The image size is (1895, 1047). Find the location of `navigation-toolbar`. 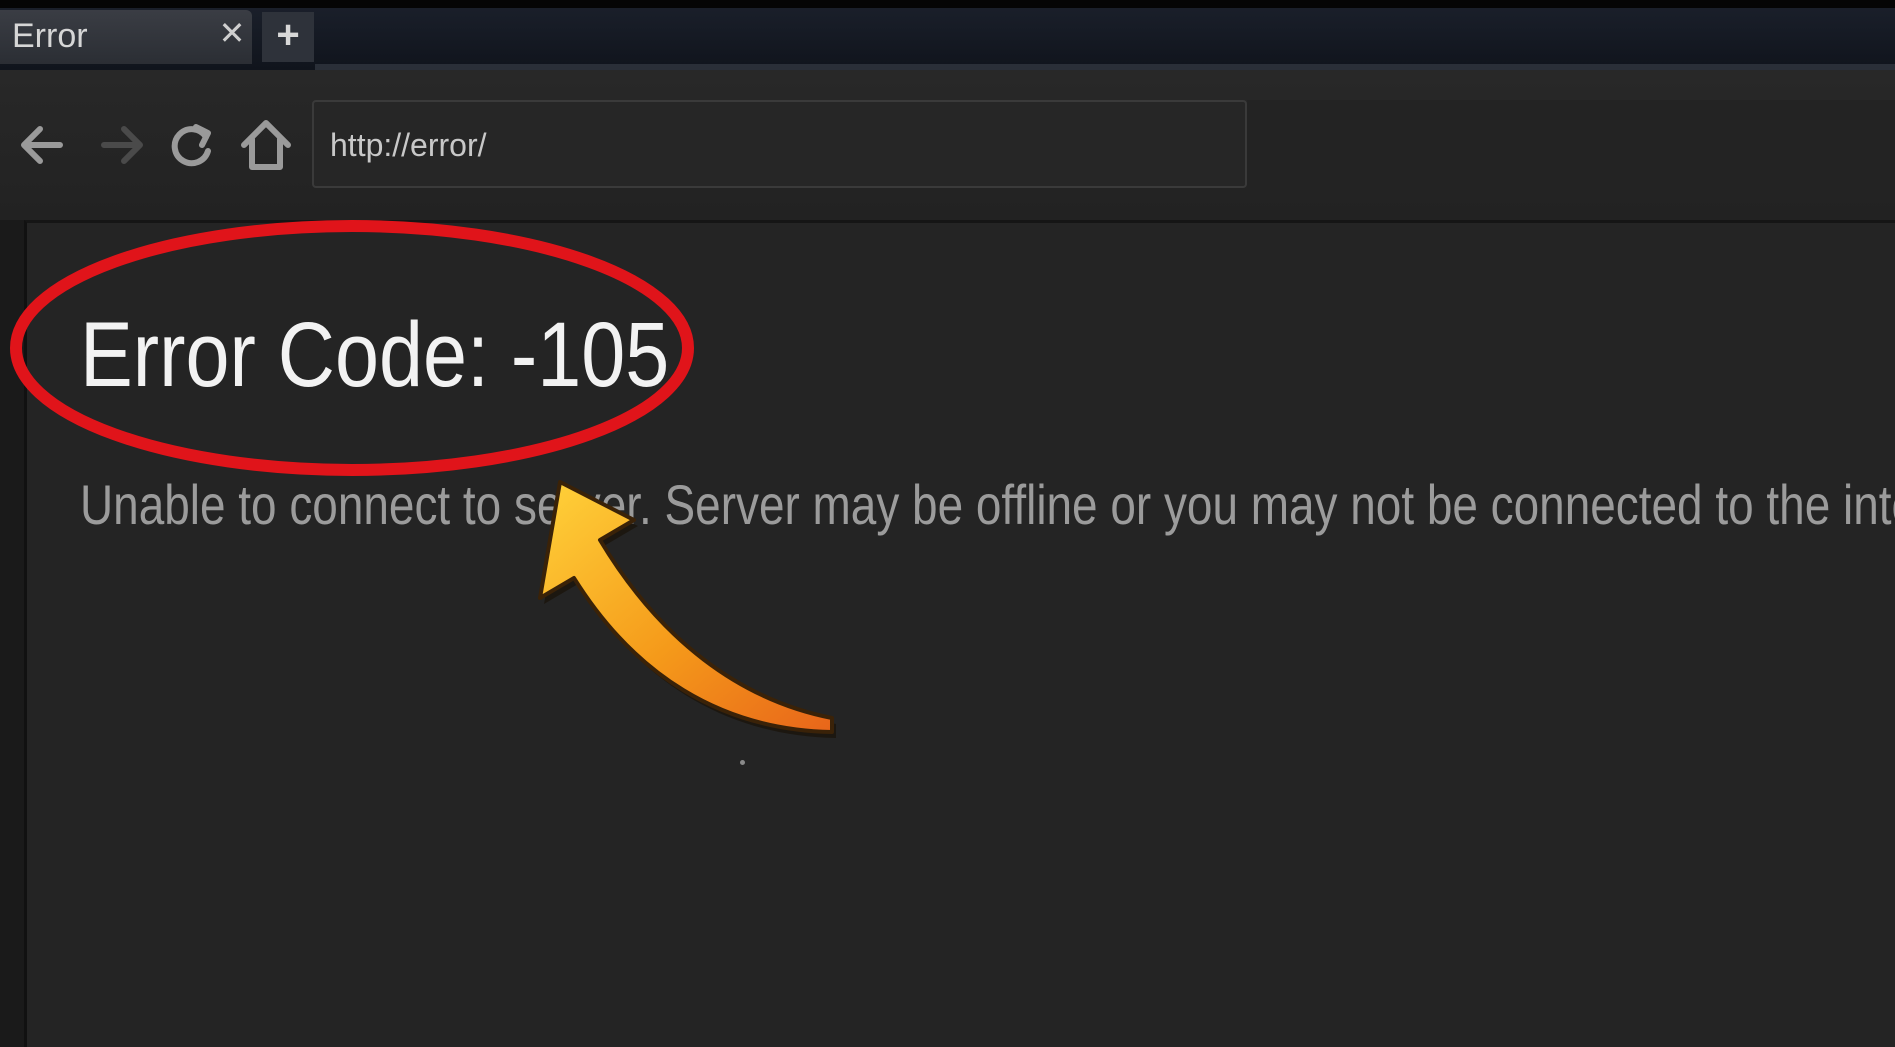

navigation-toolbar is located at coordinates (947, 145).